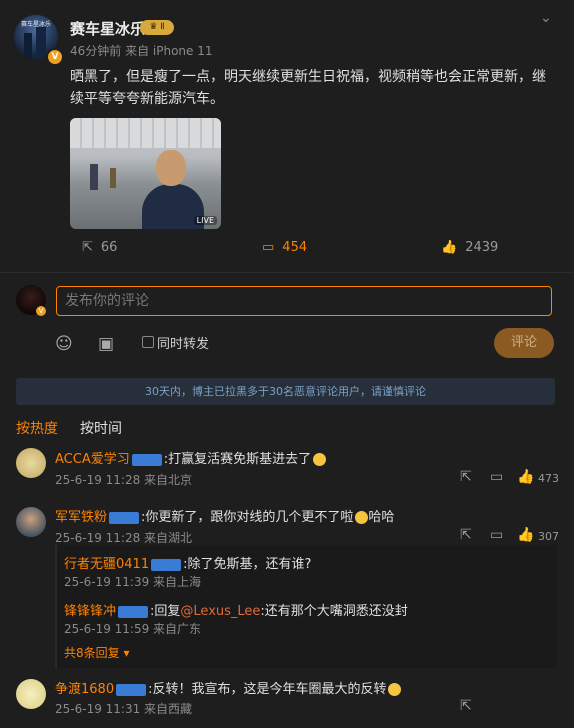  I want to click on reply-line: 锋锋锋冲 :回复@Lexus_Lee:还有那个大嘴洞悉还没封, so click(236, 609).